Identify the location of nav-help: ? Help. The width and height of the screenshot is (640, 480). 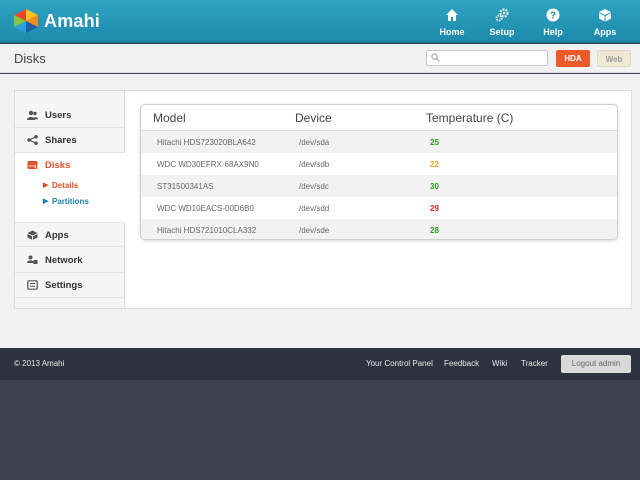
(553, 21).